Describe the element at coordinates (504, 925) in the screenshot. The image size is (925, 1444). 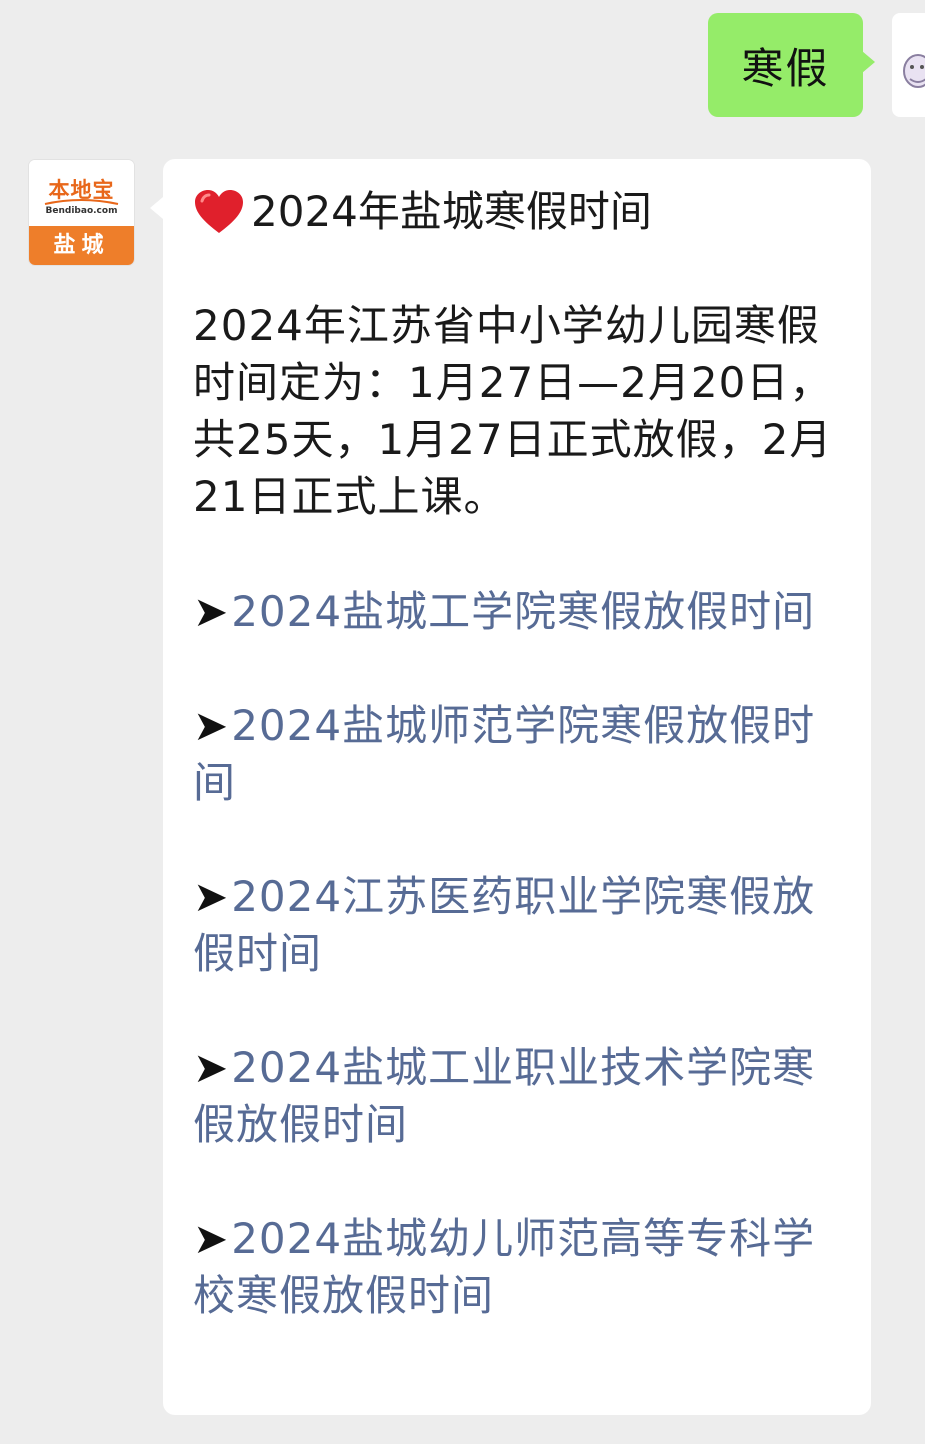
I see `link-text: 2024江苏医药职业学院寒假放假时间` at that location.